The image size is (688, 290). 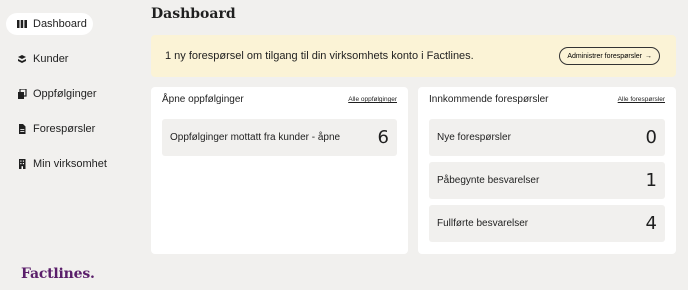 What do you see at coordinates (489, 99) in the screenshot?
I see `card-title: Innkommende forespørsler` at bounding box center [489, 99].